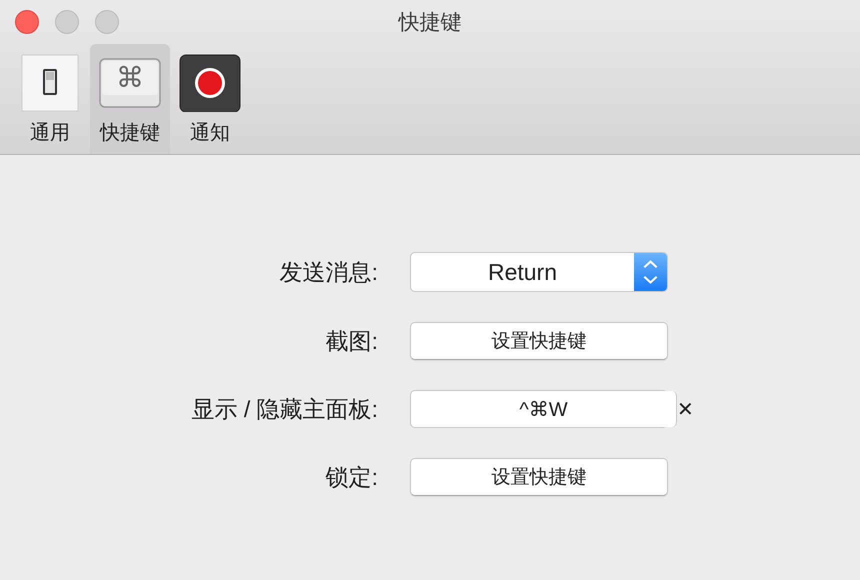  I want to click on field-label: 显示 / 隐藏主面板:, so click(284, 409).